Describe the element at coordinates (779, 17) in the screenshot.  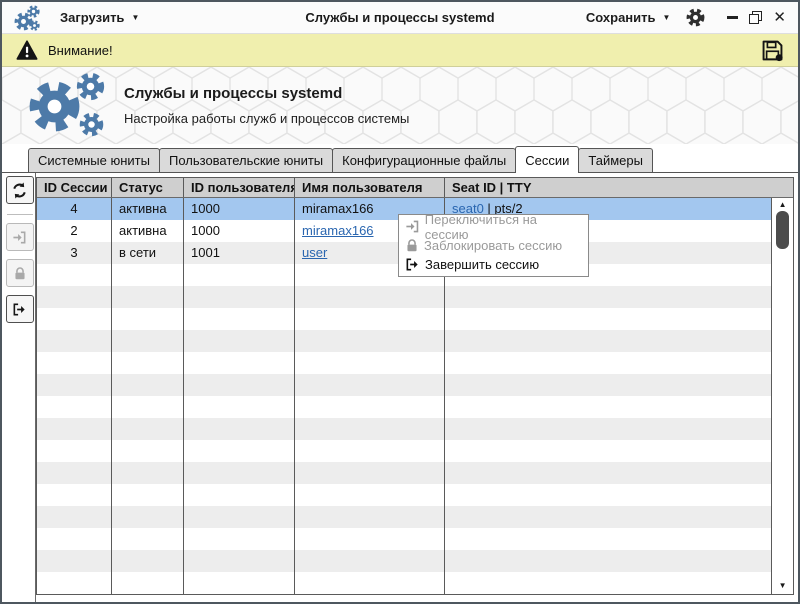
I see `close-icon: ✕` at that location.